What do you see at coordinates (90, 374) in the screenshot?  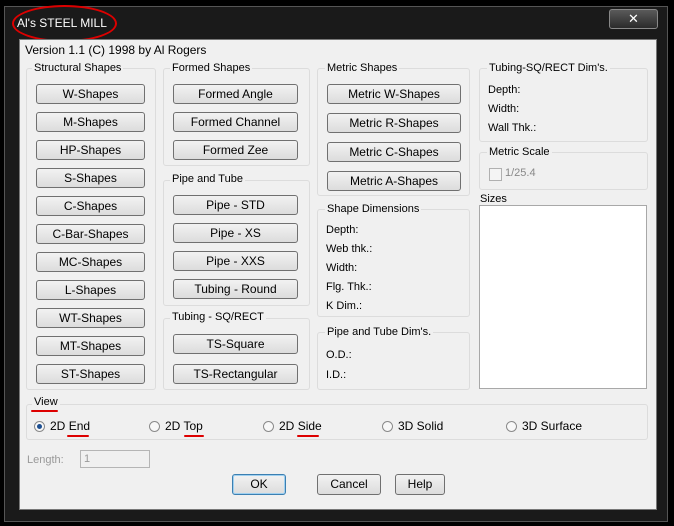 I see `structural-button-st-shapes: ST-Shapes` at bounding box center [90, 374].